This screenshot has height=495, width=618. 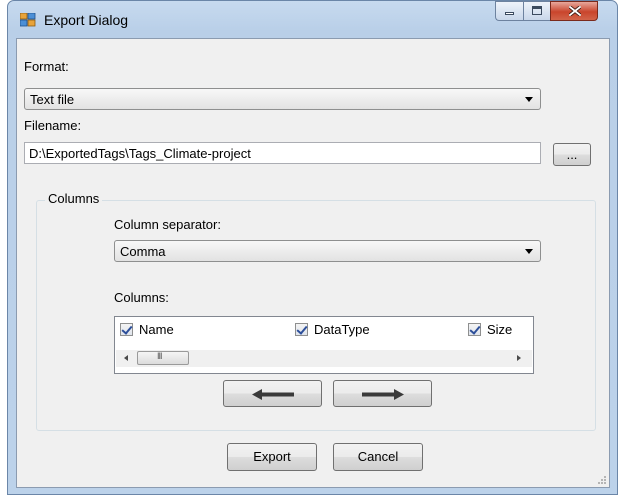 I want to click on minimize-icon, so click(x=509, y=13).